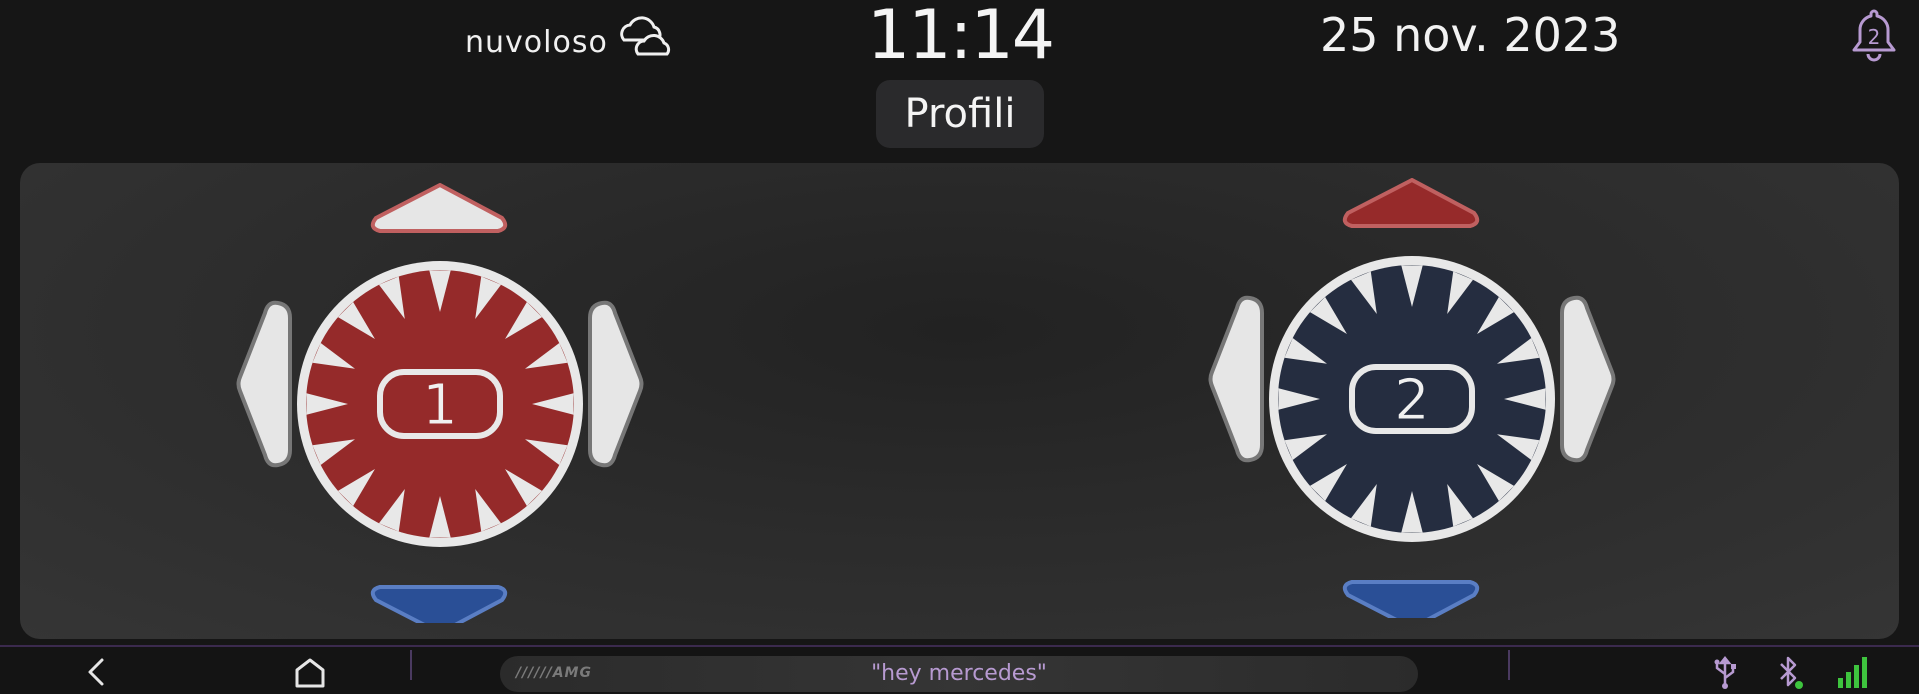 Image resolution: width=1919 pixels, height=694 pixels. I want to click on notifications-button: 2, so click(1874, 35).